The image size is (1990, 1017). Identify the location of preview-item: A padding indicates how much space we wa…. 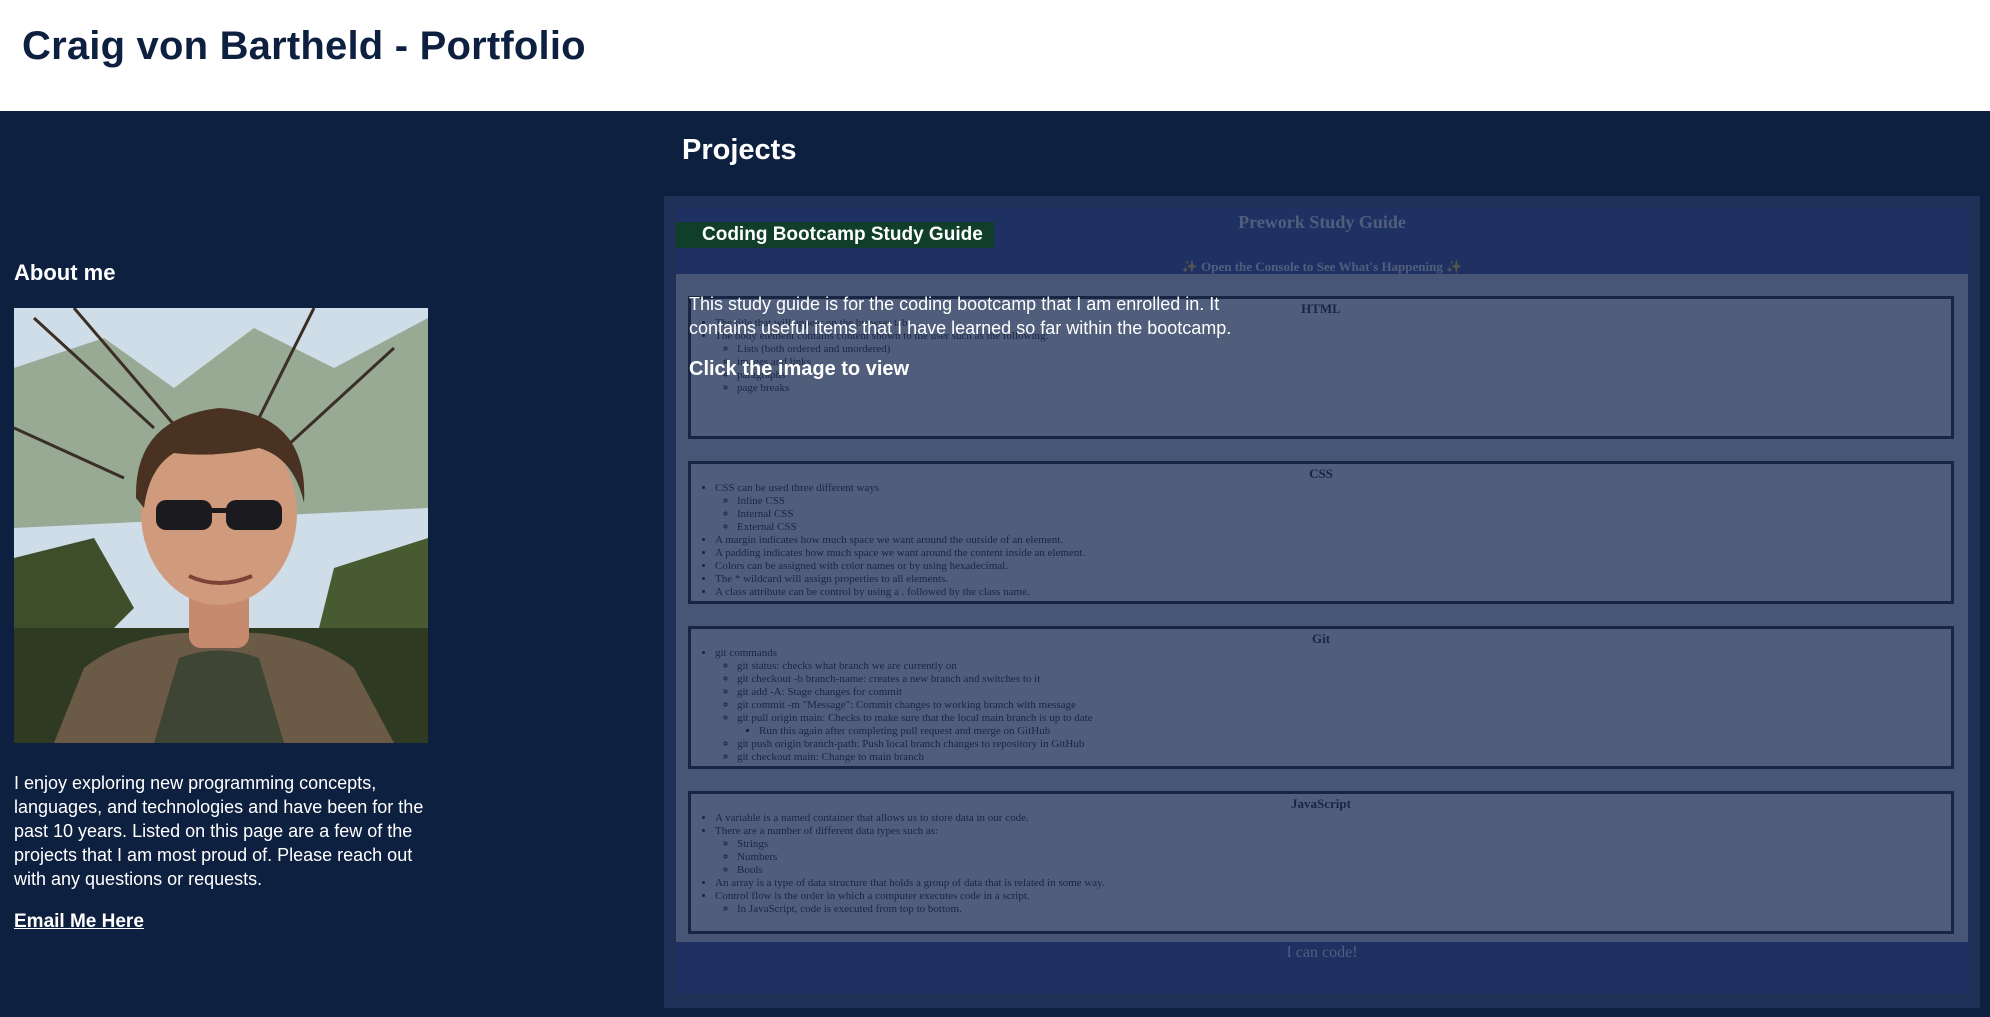
(1333, 553).